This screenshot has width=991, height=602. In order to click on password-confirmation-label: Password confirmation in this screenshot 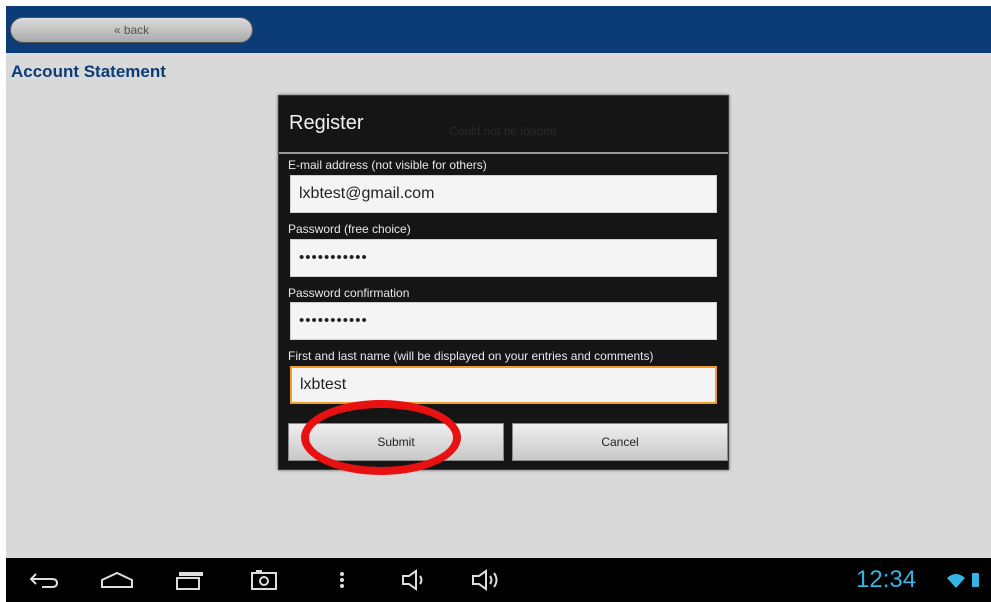, I will do `click(349, 293)`.